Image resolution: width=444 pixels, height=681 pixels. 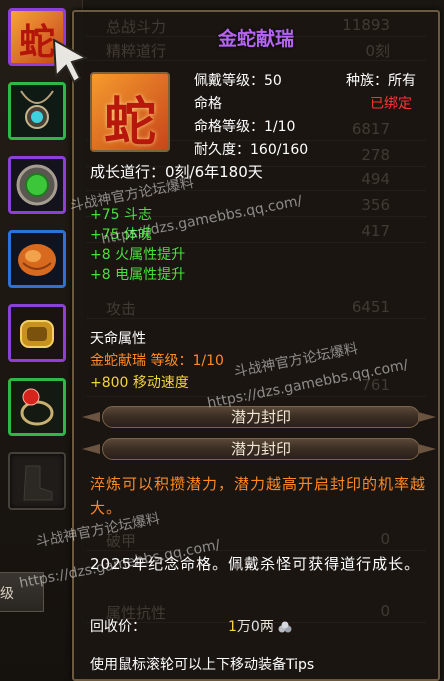 I want to click on coin-icon, so click(x=285, y=627).